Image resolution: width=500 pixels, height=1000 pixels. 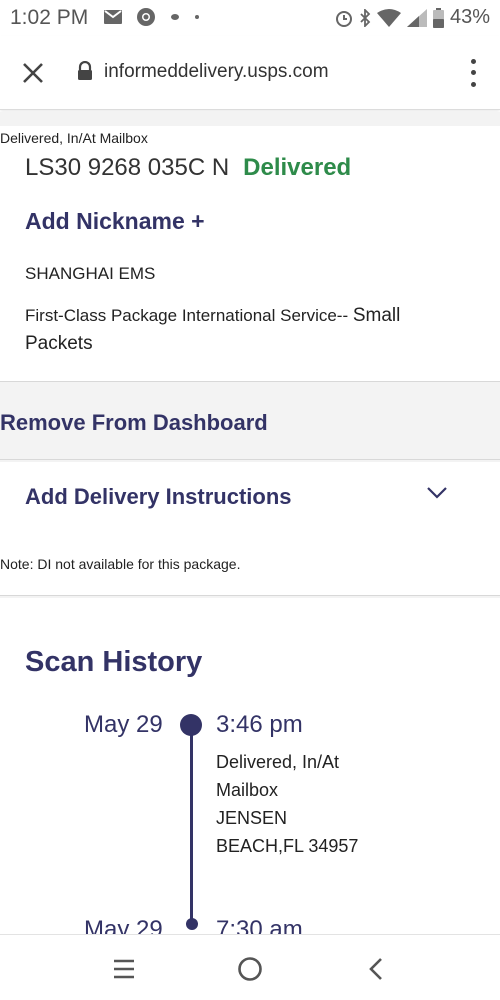 What do you see at coordinates (113, 17) in the screenshot?
I see `mail-icon` at bounding box center [113, 17].